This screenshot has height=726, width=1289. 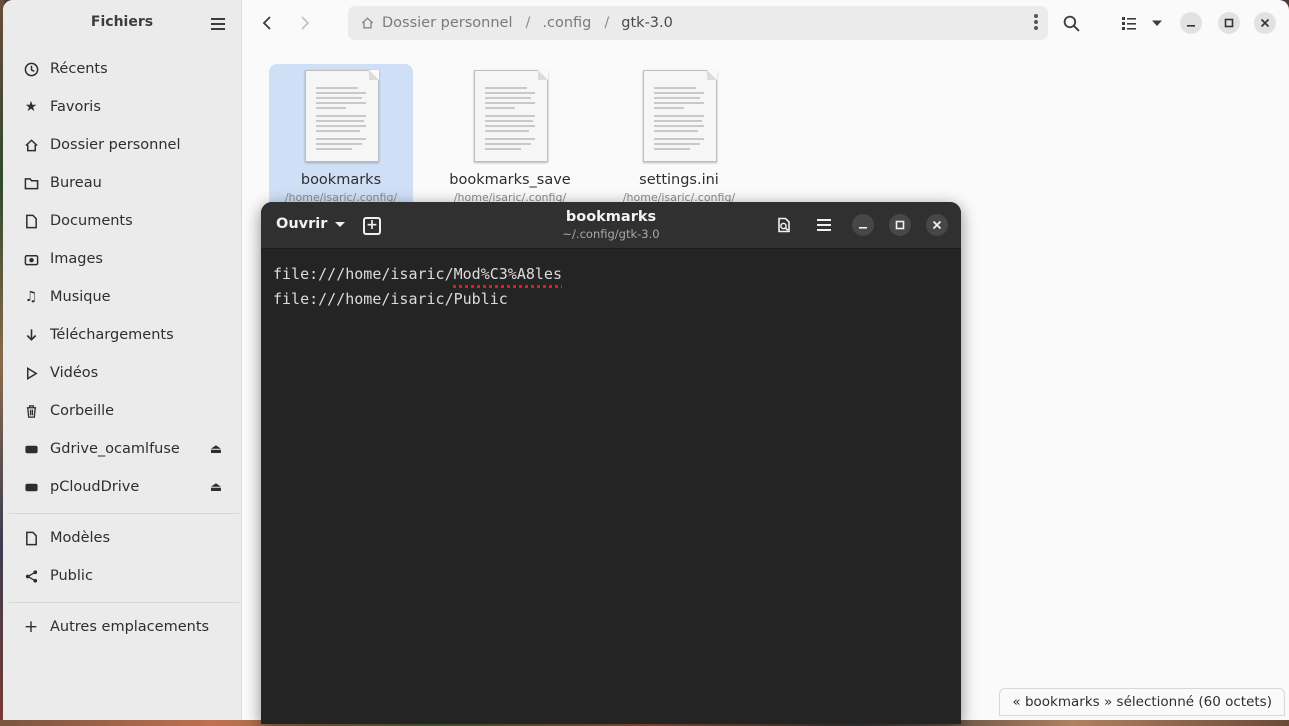 I want to click on sidebar-item-label: Corbeille, so click(x=82, y=411).